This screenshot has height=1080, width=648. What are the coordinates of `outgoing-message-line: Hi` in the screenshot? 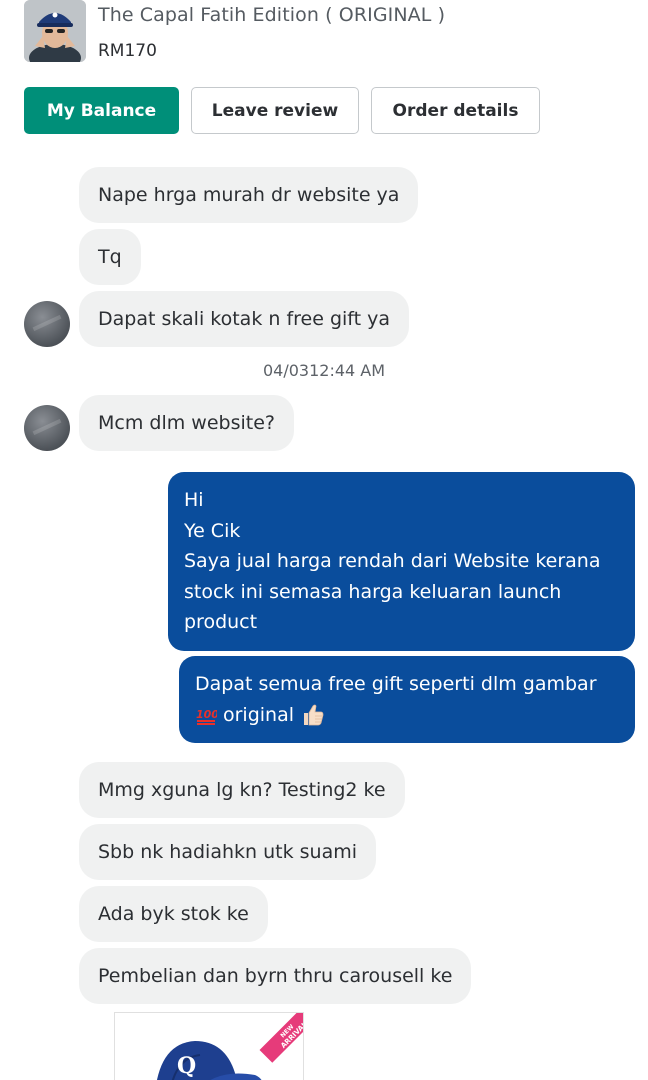 It's located at (194, 500).